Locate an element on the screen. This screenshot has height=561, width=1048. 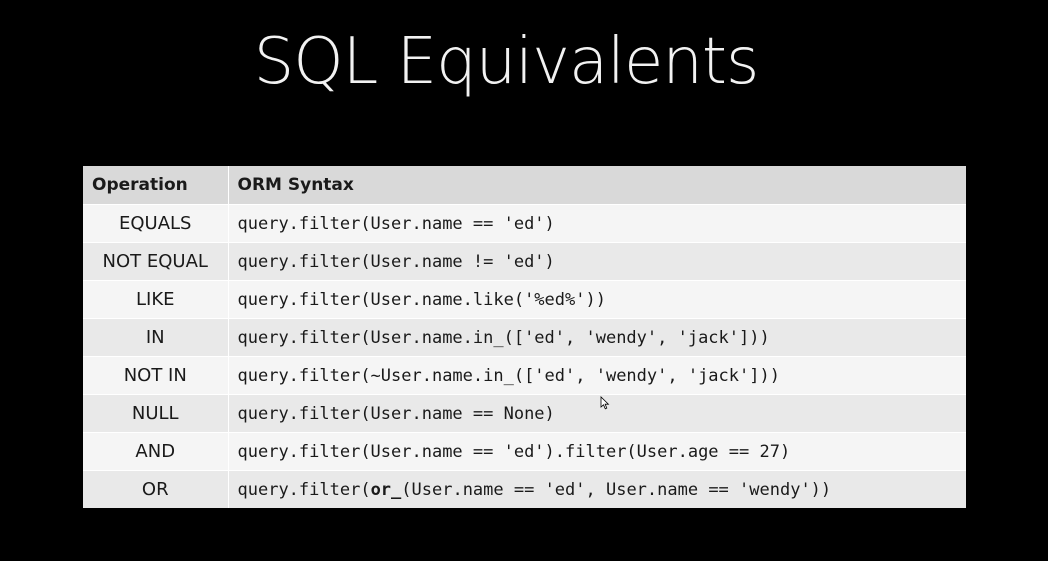
operation-cell: NULL is located at coordinates (155, 413).